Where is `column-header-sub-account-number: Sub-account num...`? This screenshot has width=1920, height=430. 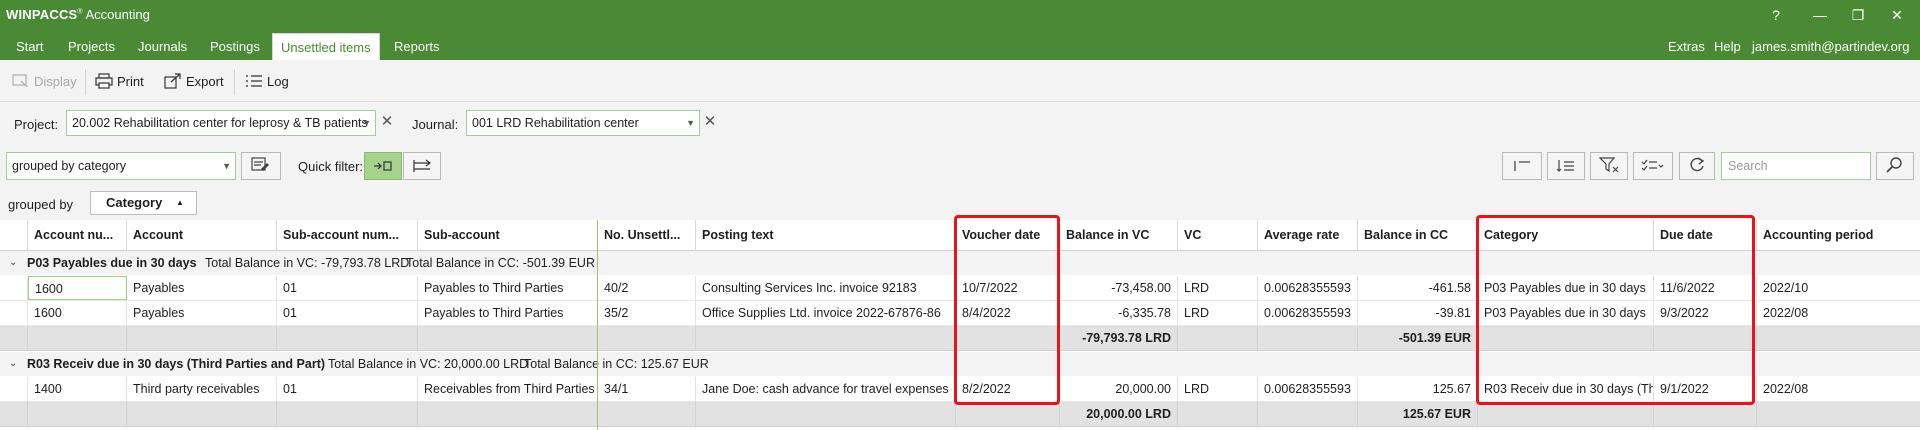
column-header-sub-account-number: Sub-account num... is located at coordinates (347, 235).